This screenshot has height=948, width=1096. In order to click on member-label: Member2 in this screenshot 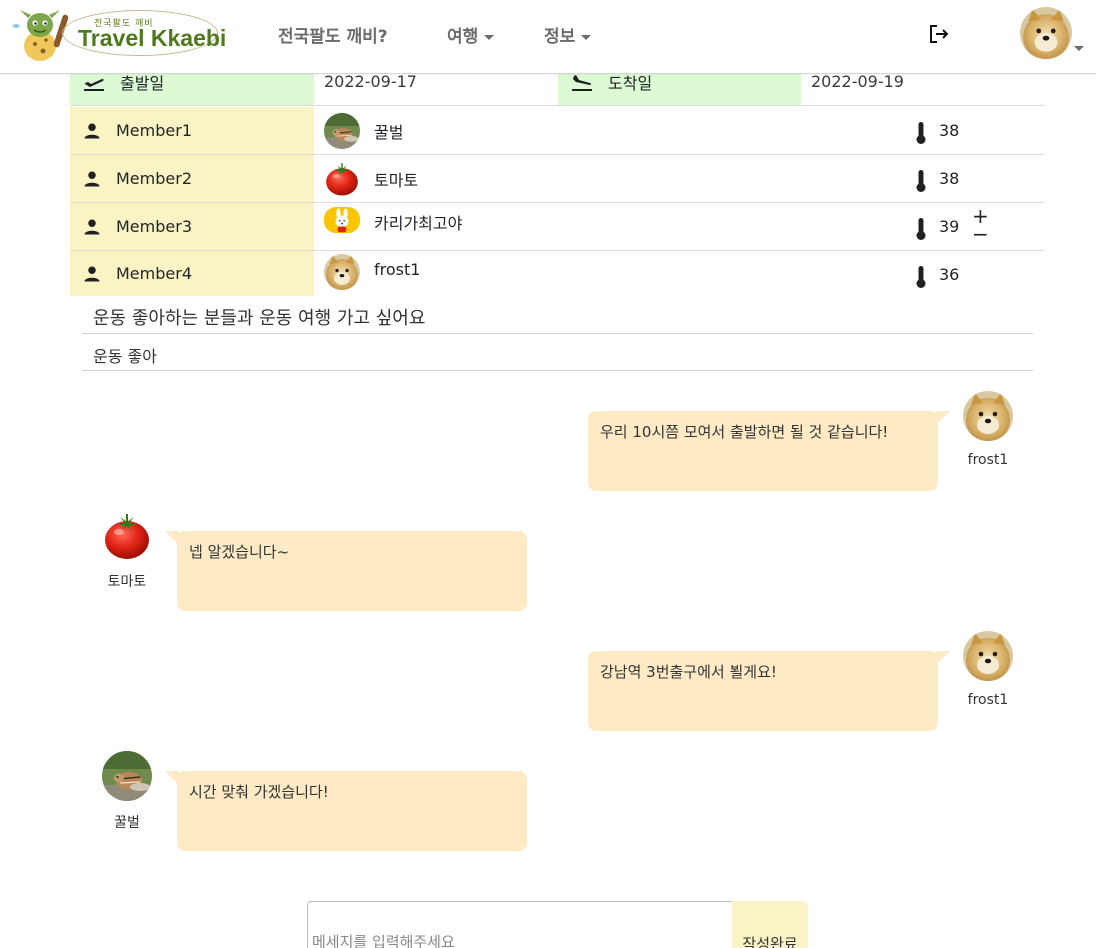, I will do `click(154, 178)`.